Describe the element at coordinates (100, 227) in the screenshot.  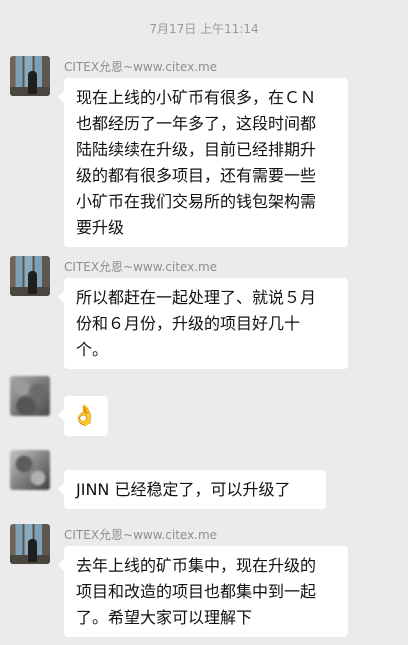
I see `message-line: 要升级` at that location.